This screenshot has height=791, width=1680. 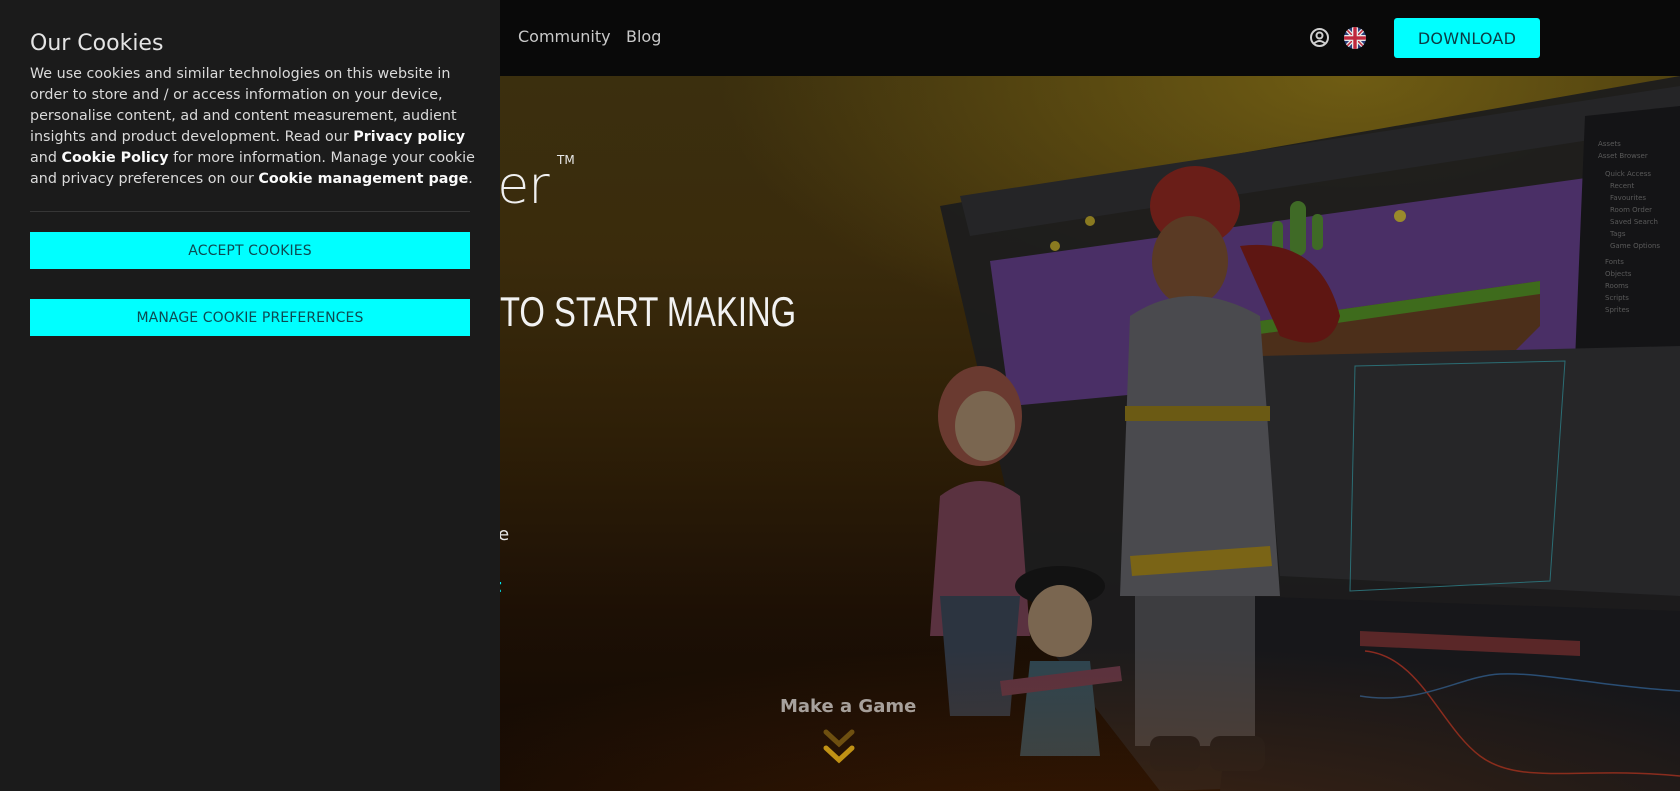 What do you see at coordinates (1627, 233) in the screenshot?
I see `asset-browser-panel` at bounding box center [1627, 233].